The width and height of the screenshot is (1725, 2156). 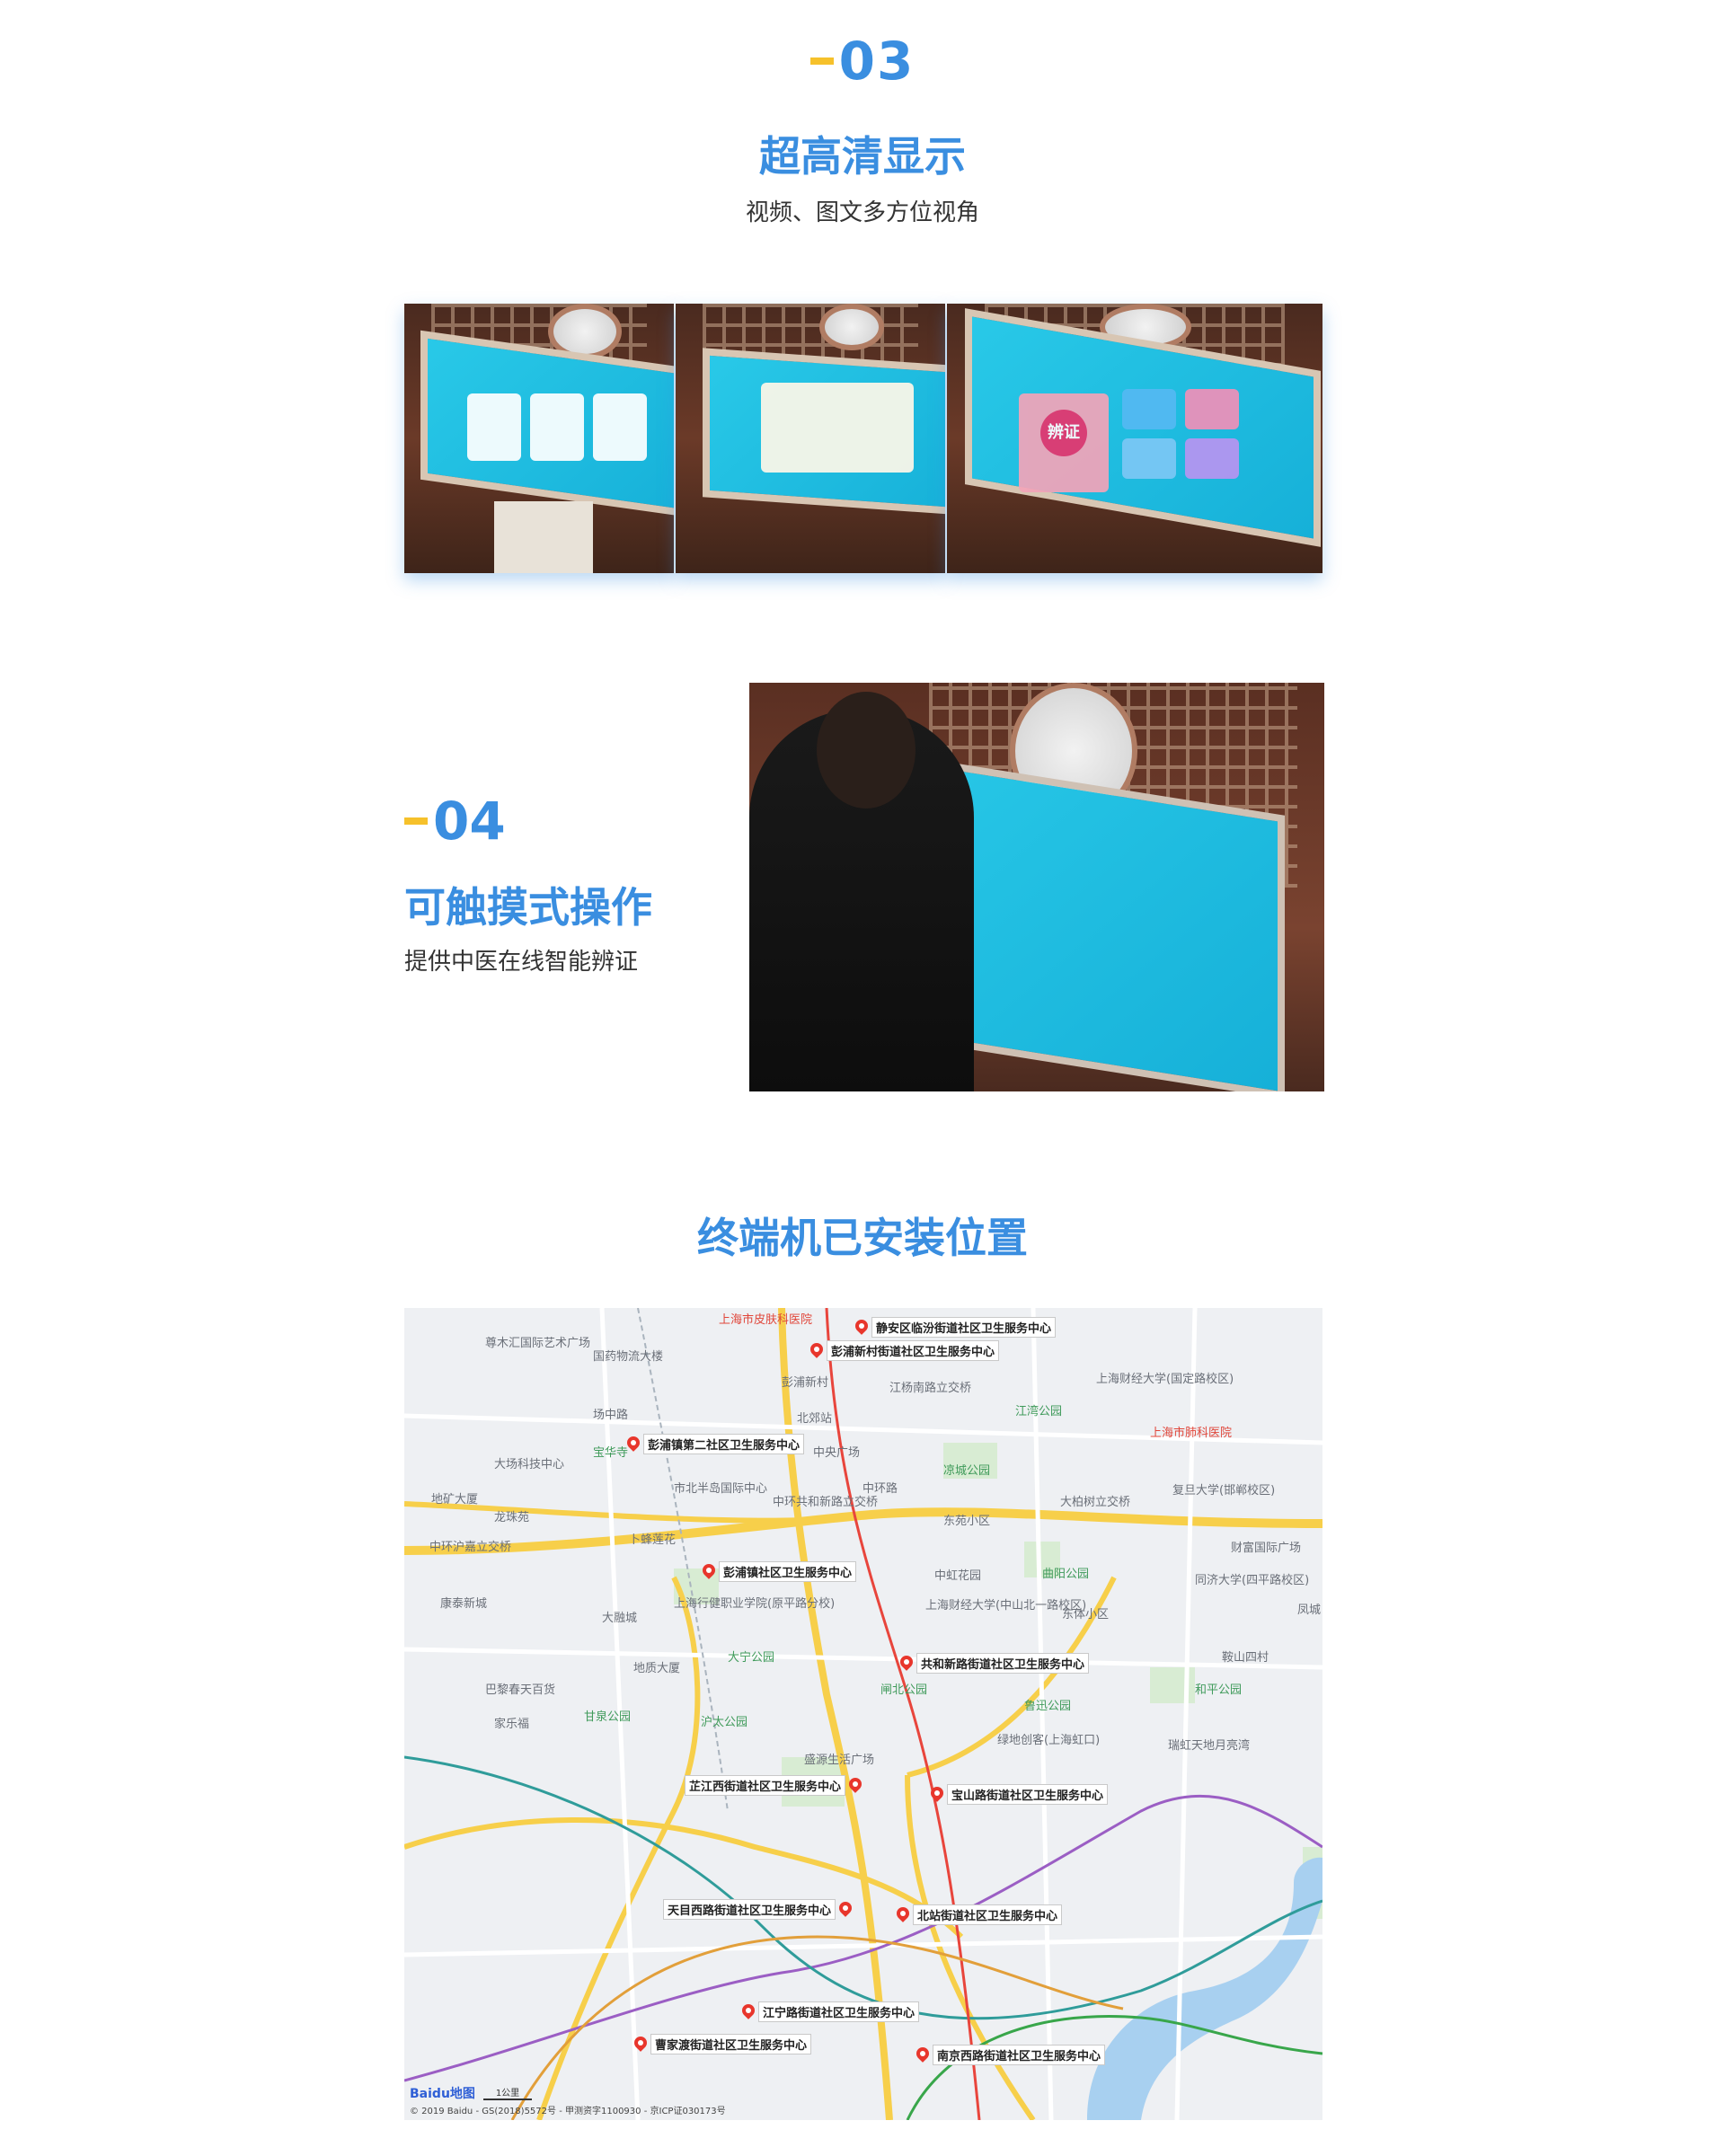 What do you see at coordinates (837, 1453) in the screenshot?
I see `map-place-label: 中央广场` at bounding box center [837, 1453].